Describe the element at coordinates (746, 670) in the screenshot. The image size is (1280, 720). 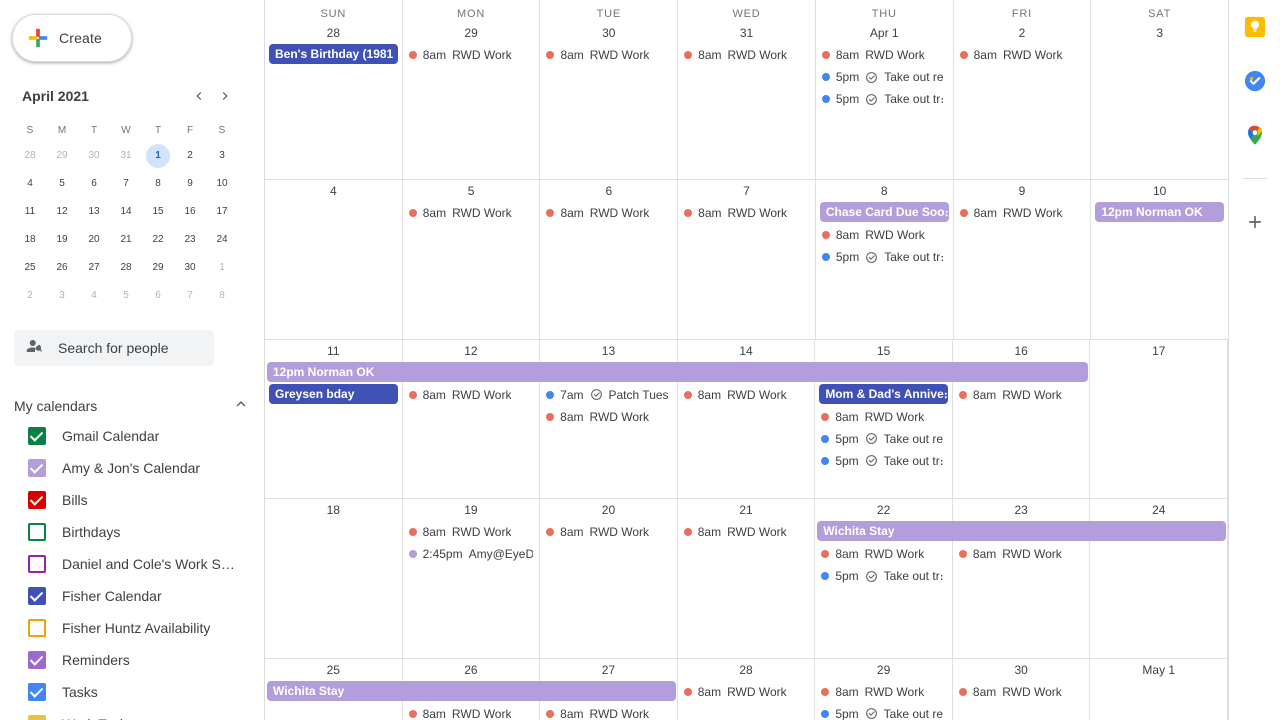
I see `day-number: 28` at that location.